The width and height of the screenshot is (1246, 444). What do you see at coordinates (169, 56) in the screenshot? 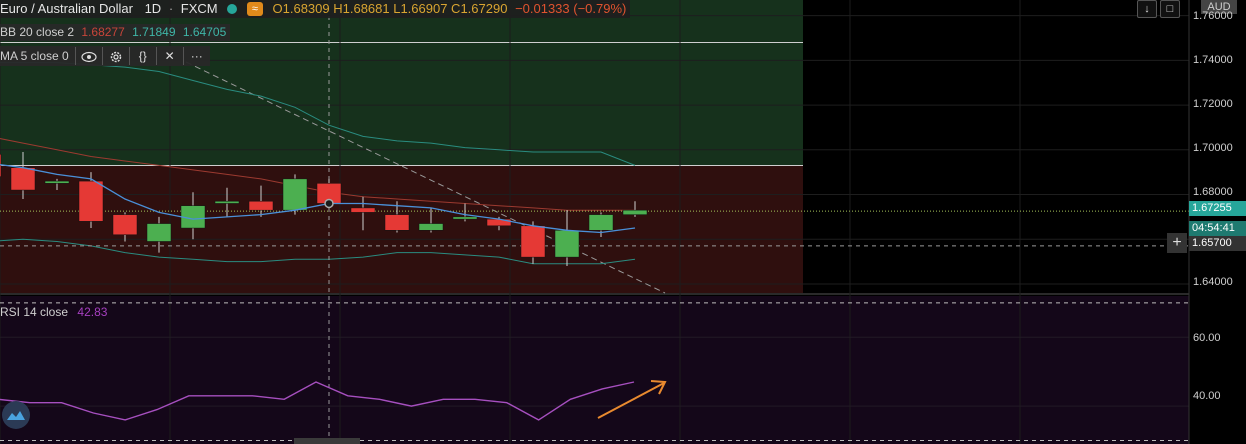
I see `close-icon: ✕` at bounding box center [169, 56].